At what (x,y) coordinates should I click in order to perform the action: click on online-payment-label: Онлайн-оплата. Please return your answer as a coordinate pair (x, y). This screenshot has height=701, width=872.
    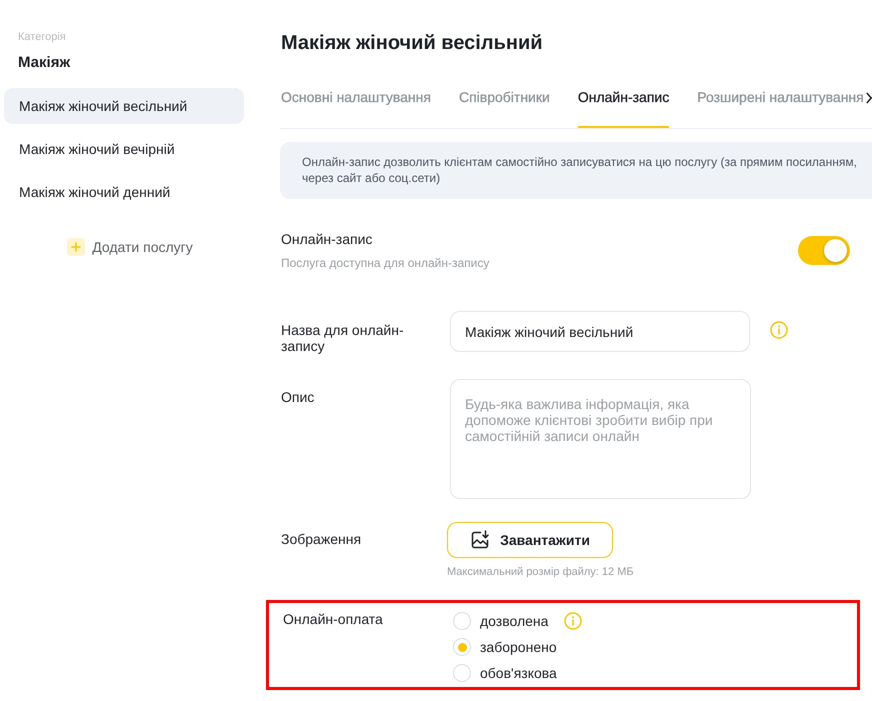
    Looking at the image, I should click on (333, 619).